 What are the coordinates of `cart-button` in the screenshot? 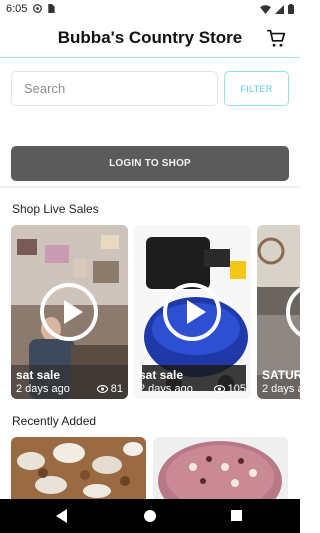 It's located at (277, 39).